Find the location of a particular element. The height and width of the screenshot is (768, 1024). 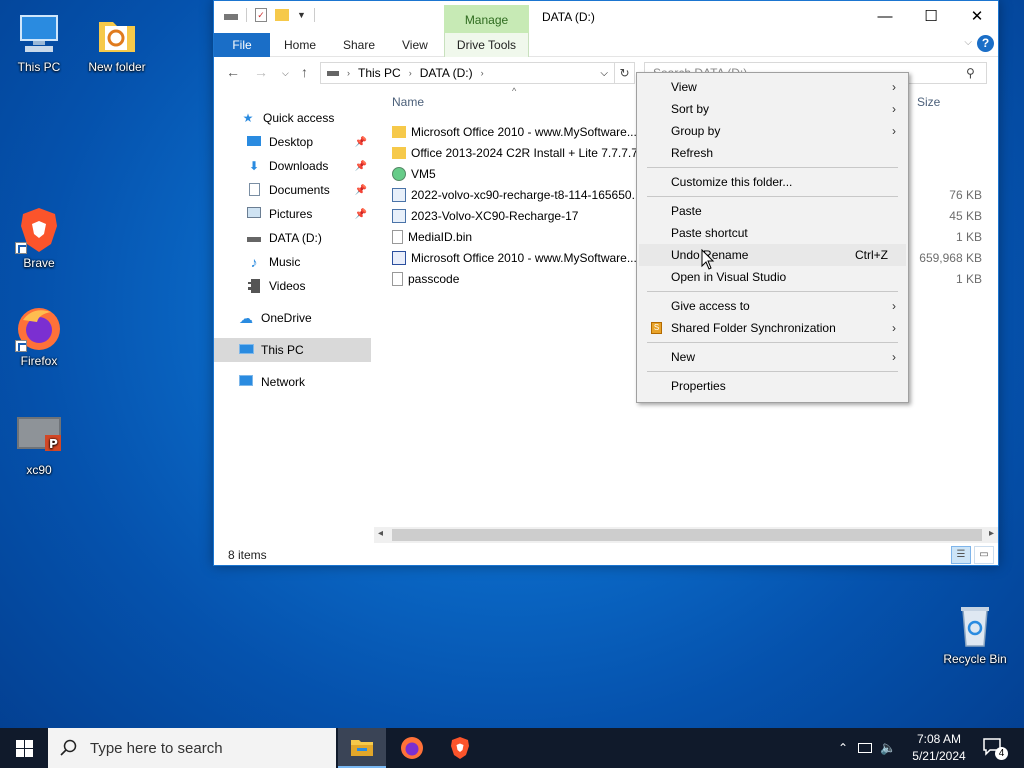

sidebar-item-desktop: Desktop 📌 is located at coordinates (292, 142).